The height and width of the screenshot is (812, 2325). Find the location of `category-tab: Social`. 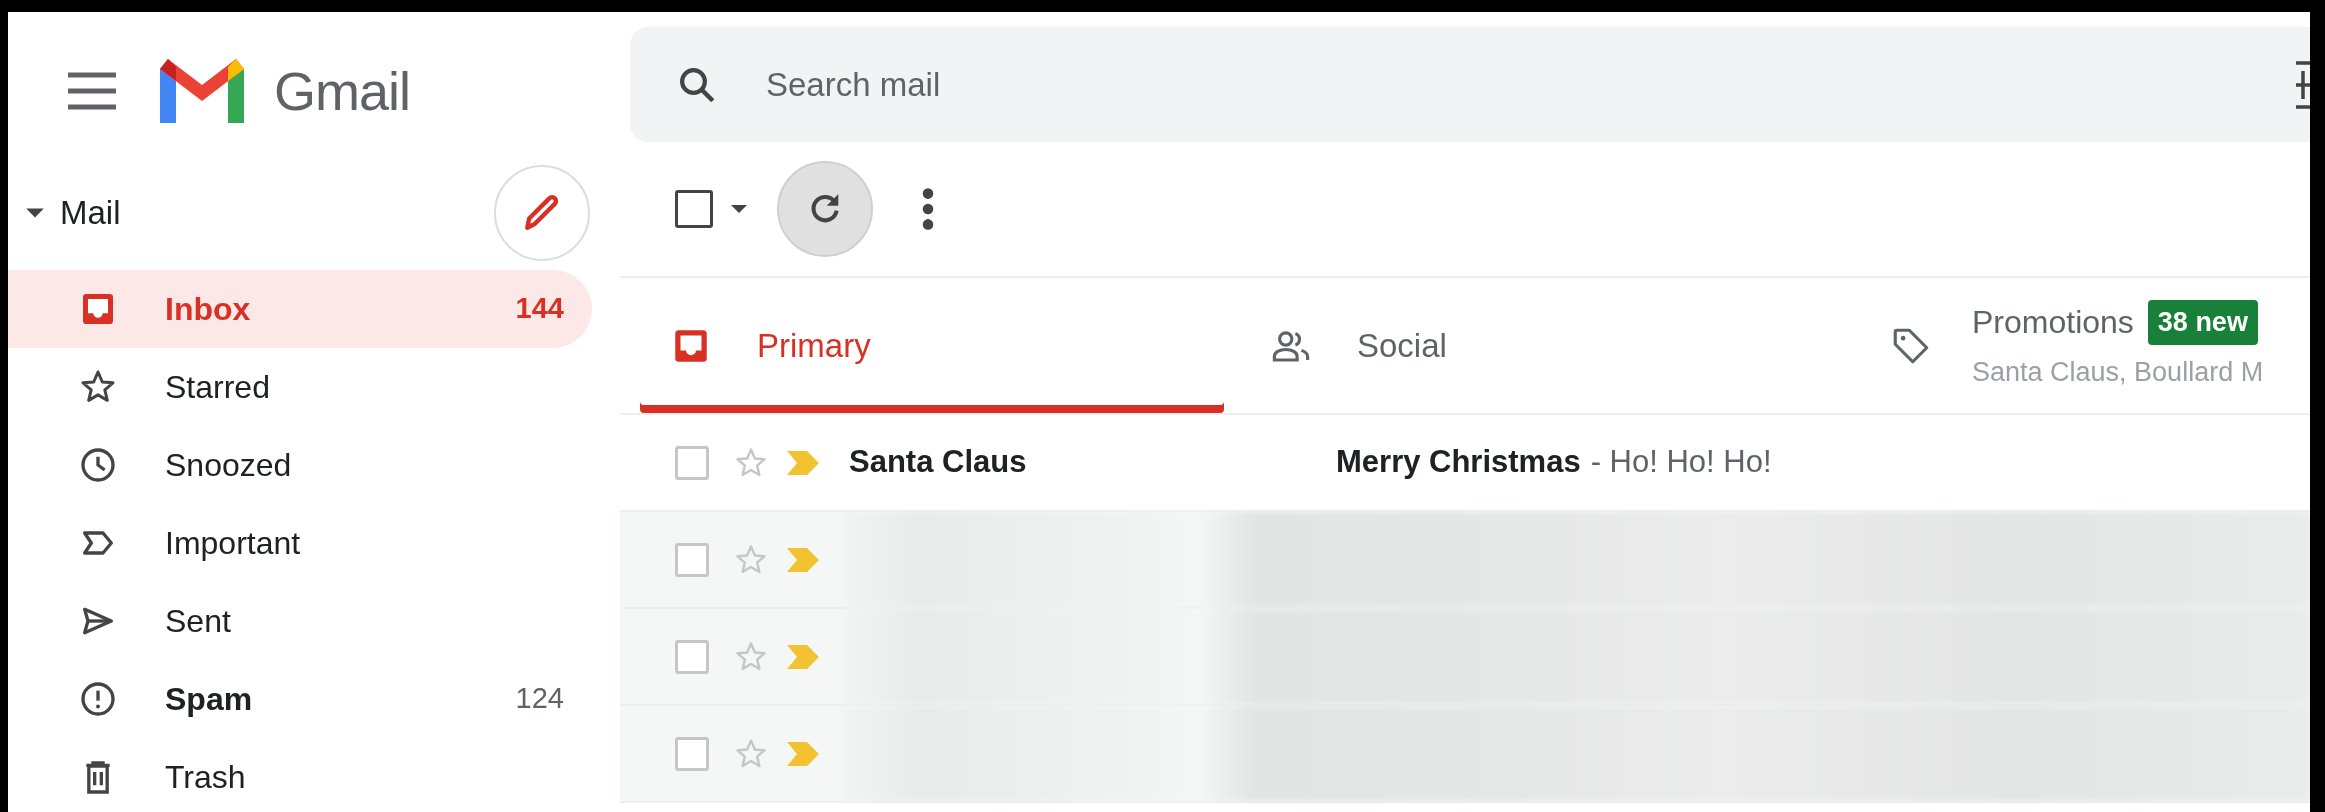

category-tab: Social is located at coordinates (1540, 345).